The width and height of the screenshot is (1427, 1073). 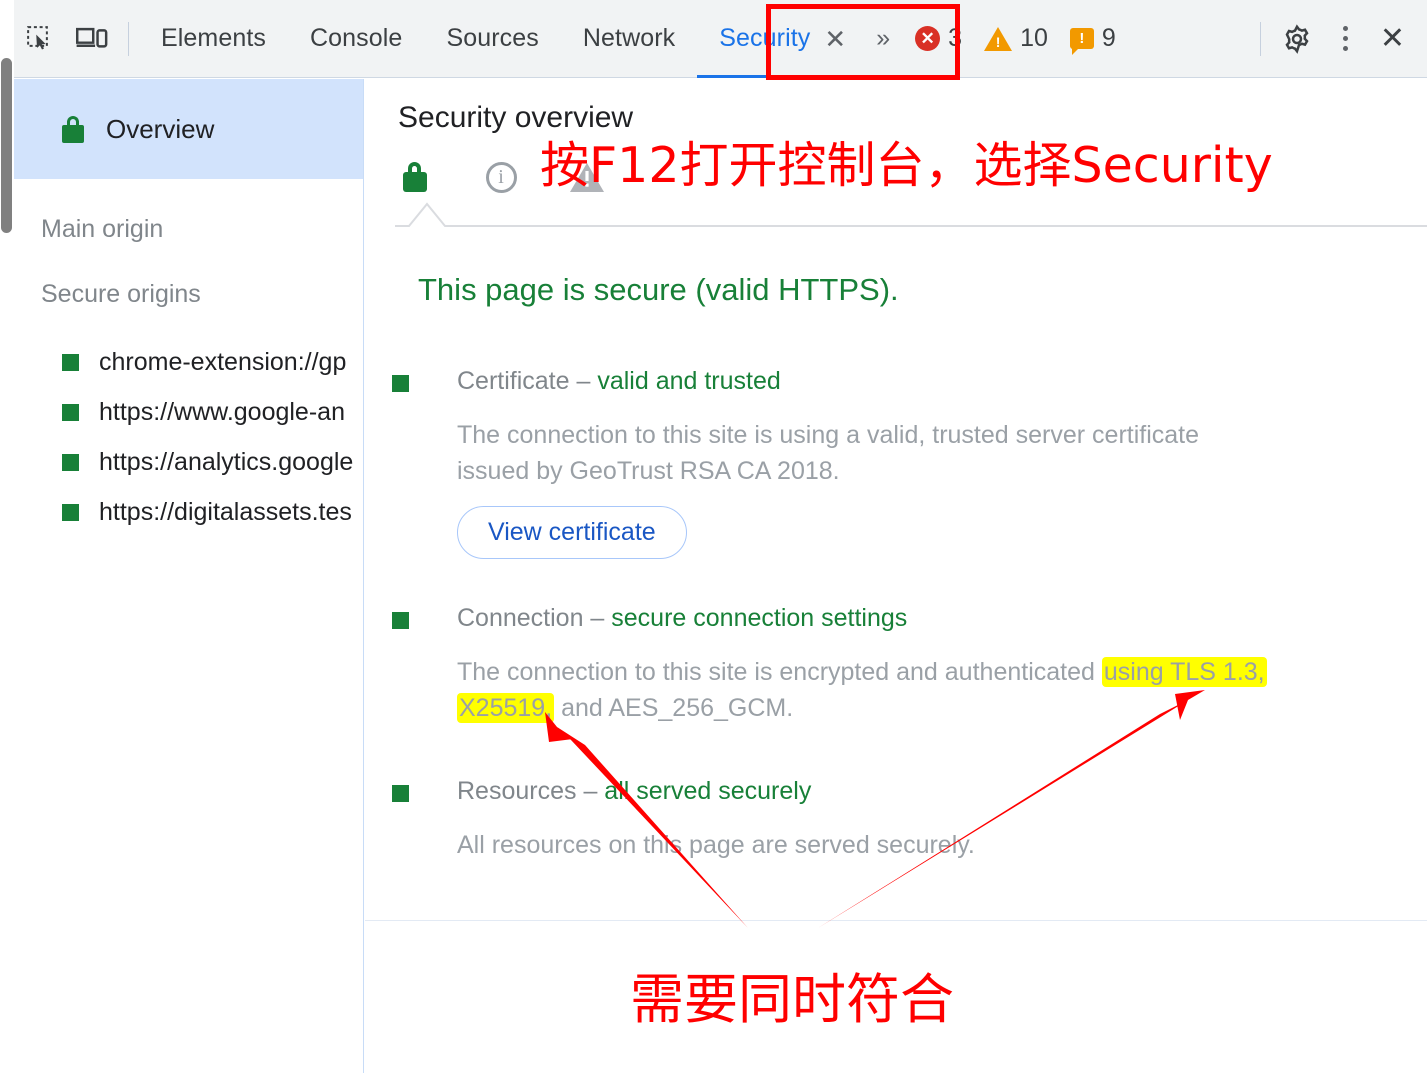 I want to click on list-item: chrome-extension://gp, so click(x=188, y=362).